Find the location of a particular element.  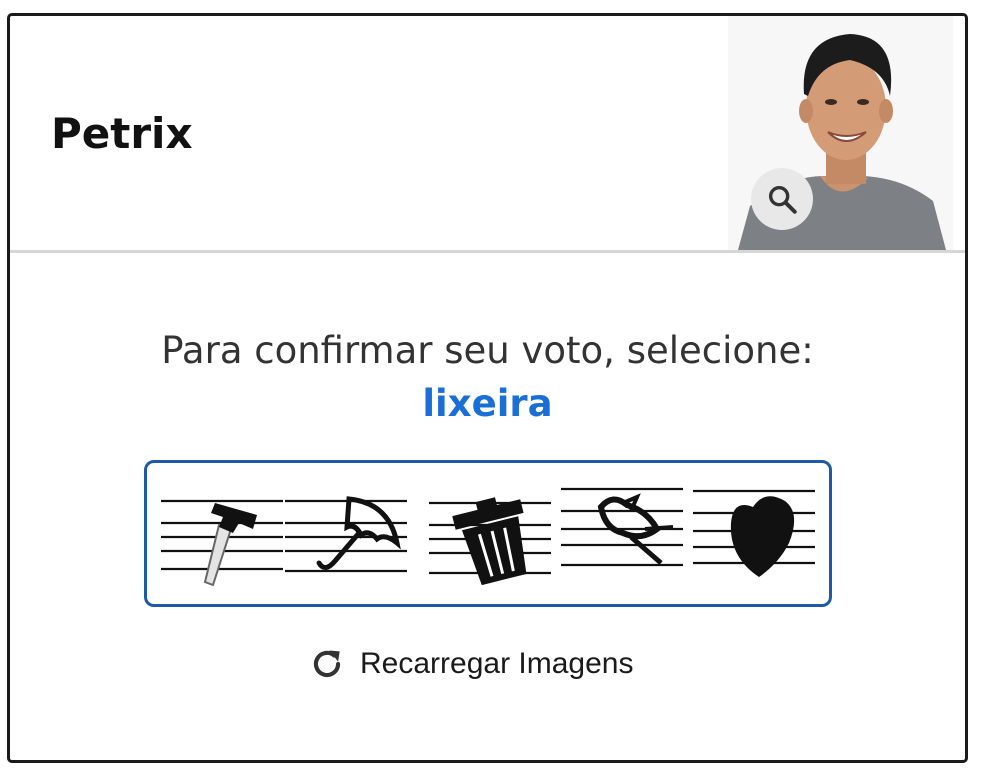

reload-images-button: Recarregar Imagens is located at coordinates (470, 664).